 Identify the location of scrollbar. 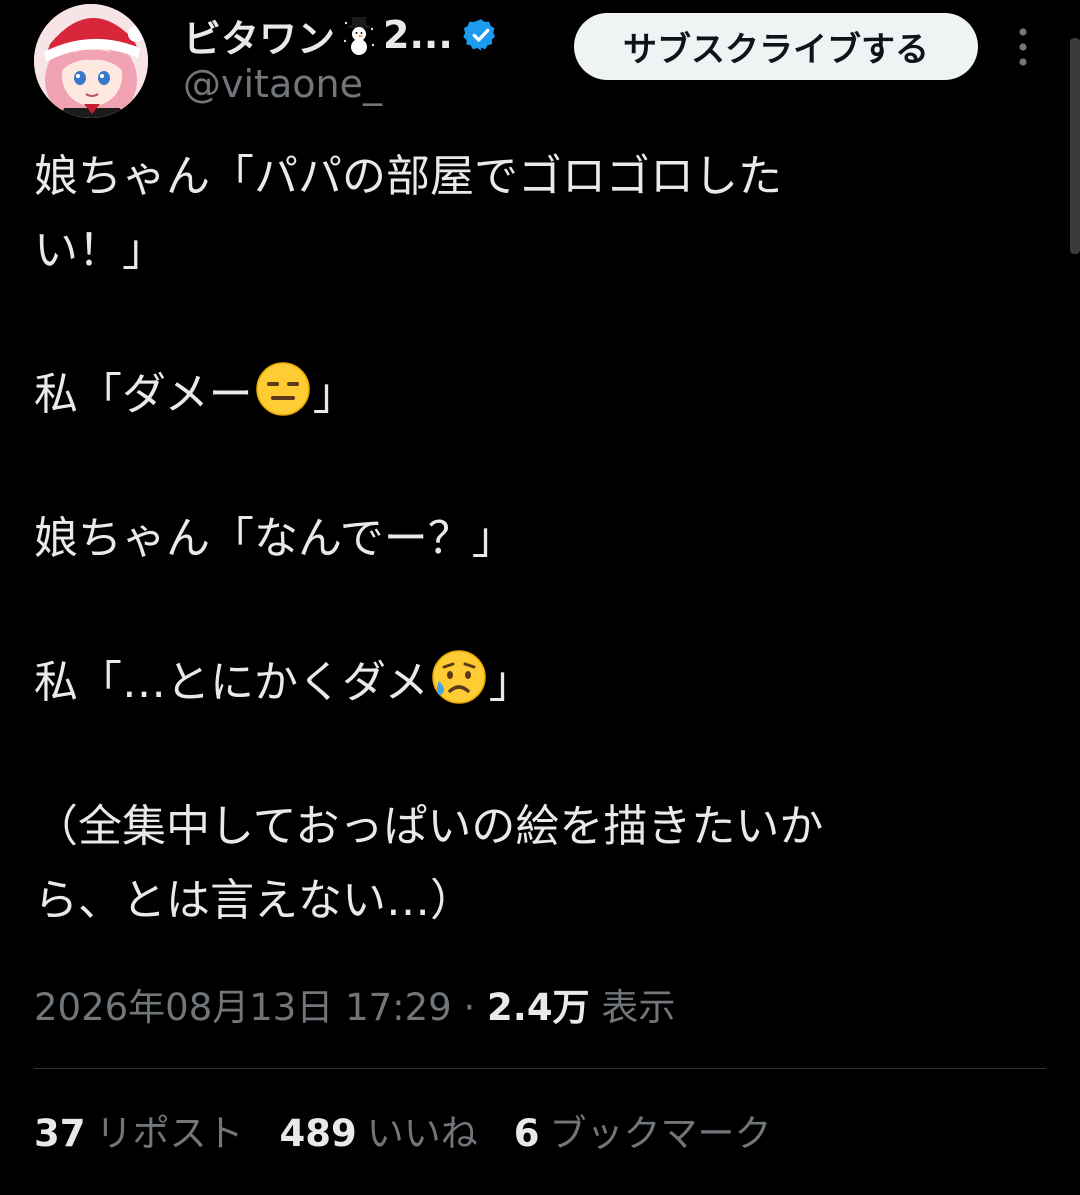
(1075, 146).